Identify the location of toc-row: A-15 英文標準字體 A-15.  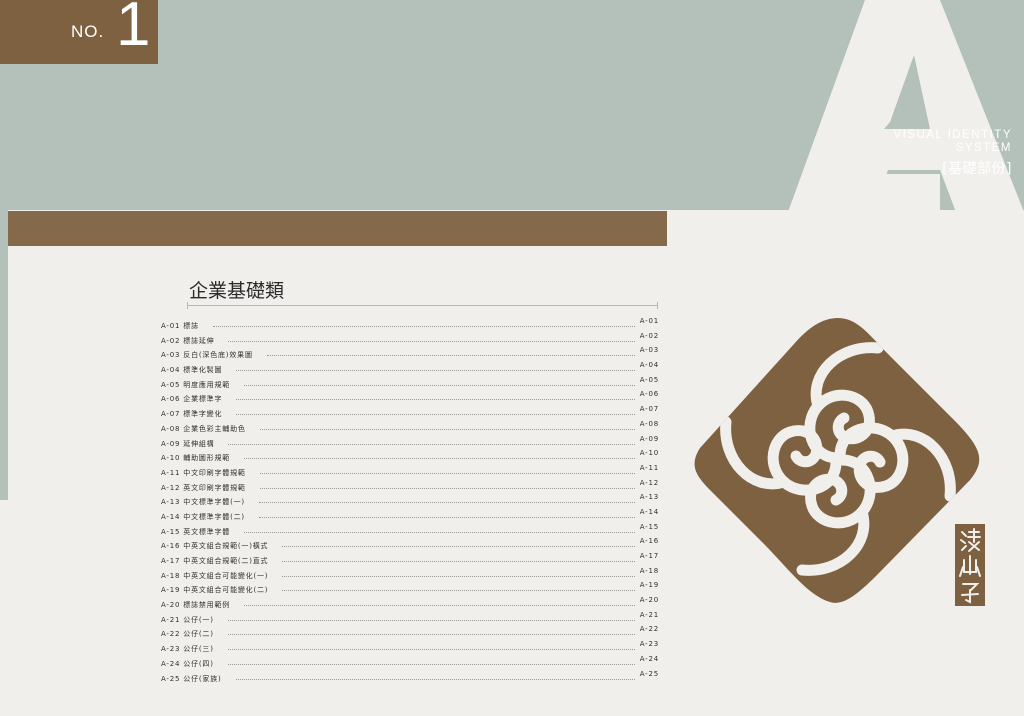
(410, 529).